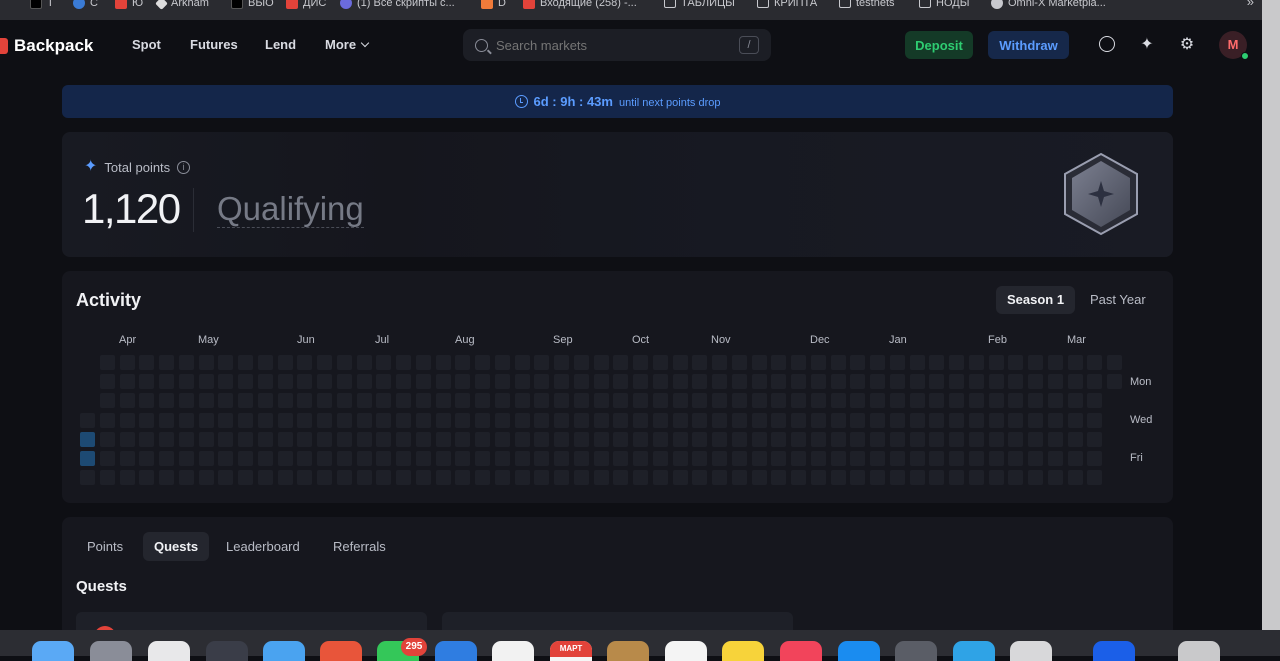  What do you see at coordinates (493, 5) in the screenshot?
I see `bookmark-item: D` at bounding box center [493, 5].